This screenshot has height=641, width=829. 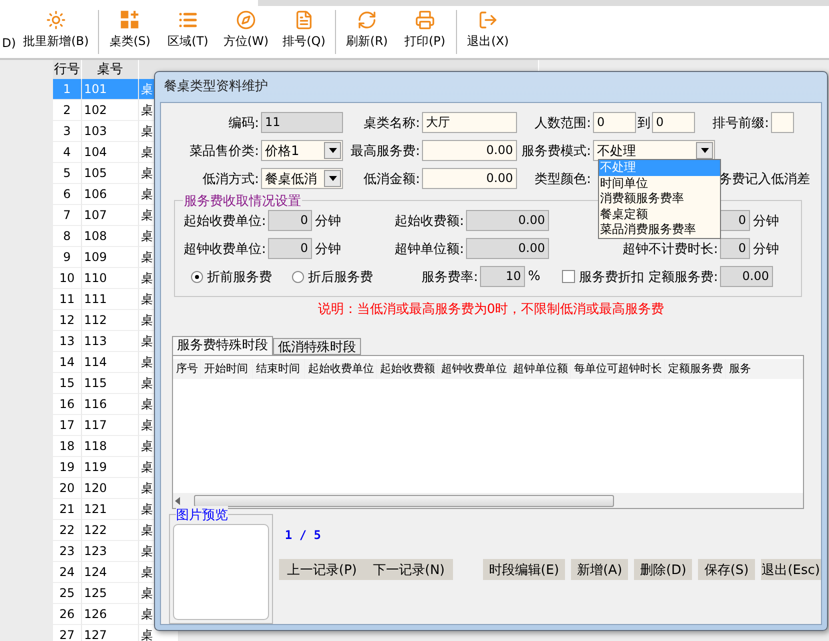 What do you see at coordinates (670, 249) in the screenshot?
I see `field-label: 超钟不计费时长:` at bounding box center [670, 249].